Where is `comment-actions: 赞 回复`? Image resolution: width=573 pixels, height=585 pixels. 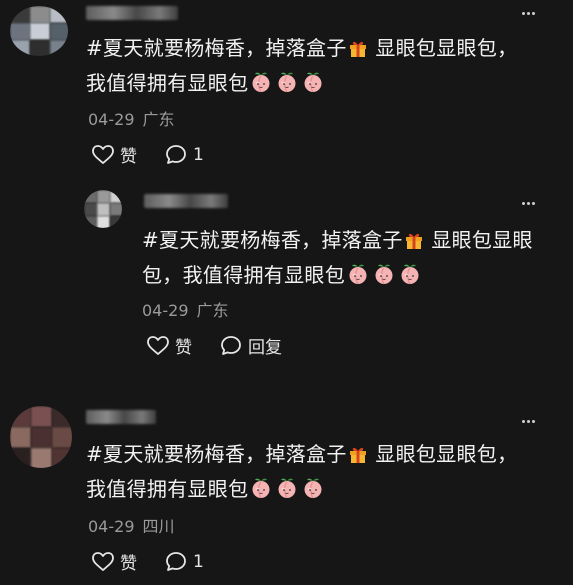 comment-actions: 赞 回复 is located at coordinates (228, 345).